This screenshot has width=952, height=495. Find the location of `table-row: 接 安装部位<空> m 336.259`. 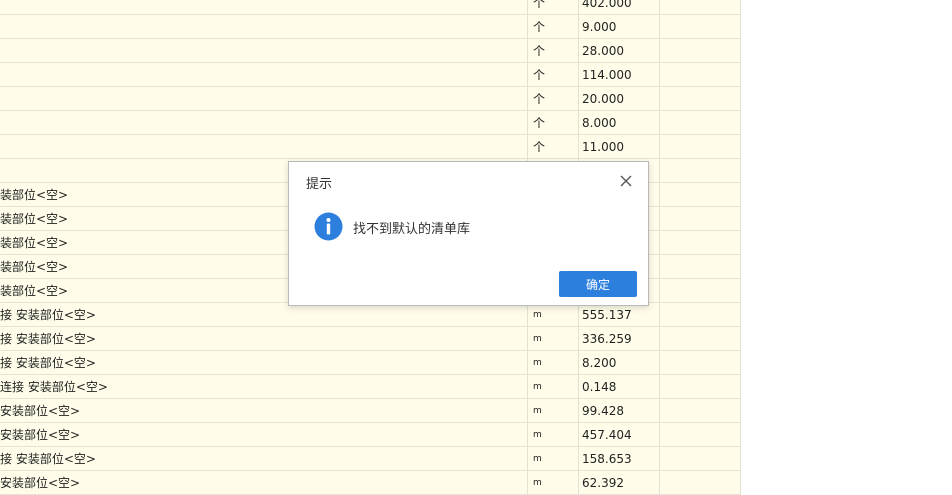

table-row: 接 安装部位<空> m 336.259 is located at coordinates (370, 339).